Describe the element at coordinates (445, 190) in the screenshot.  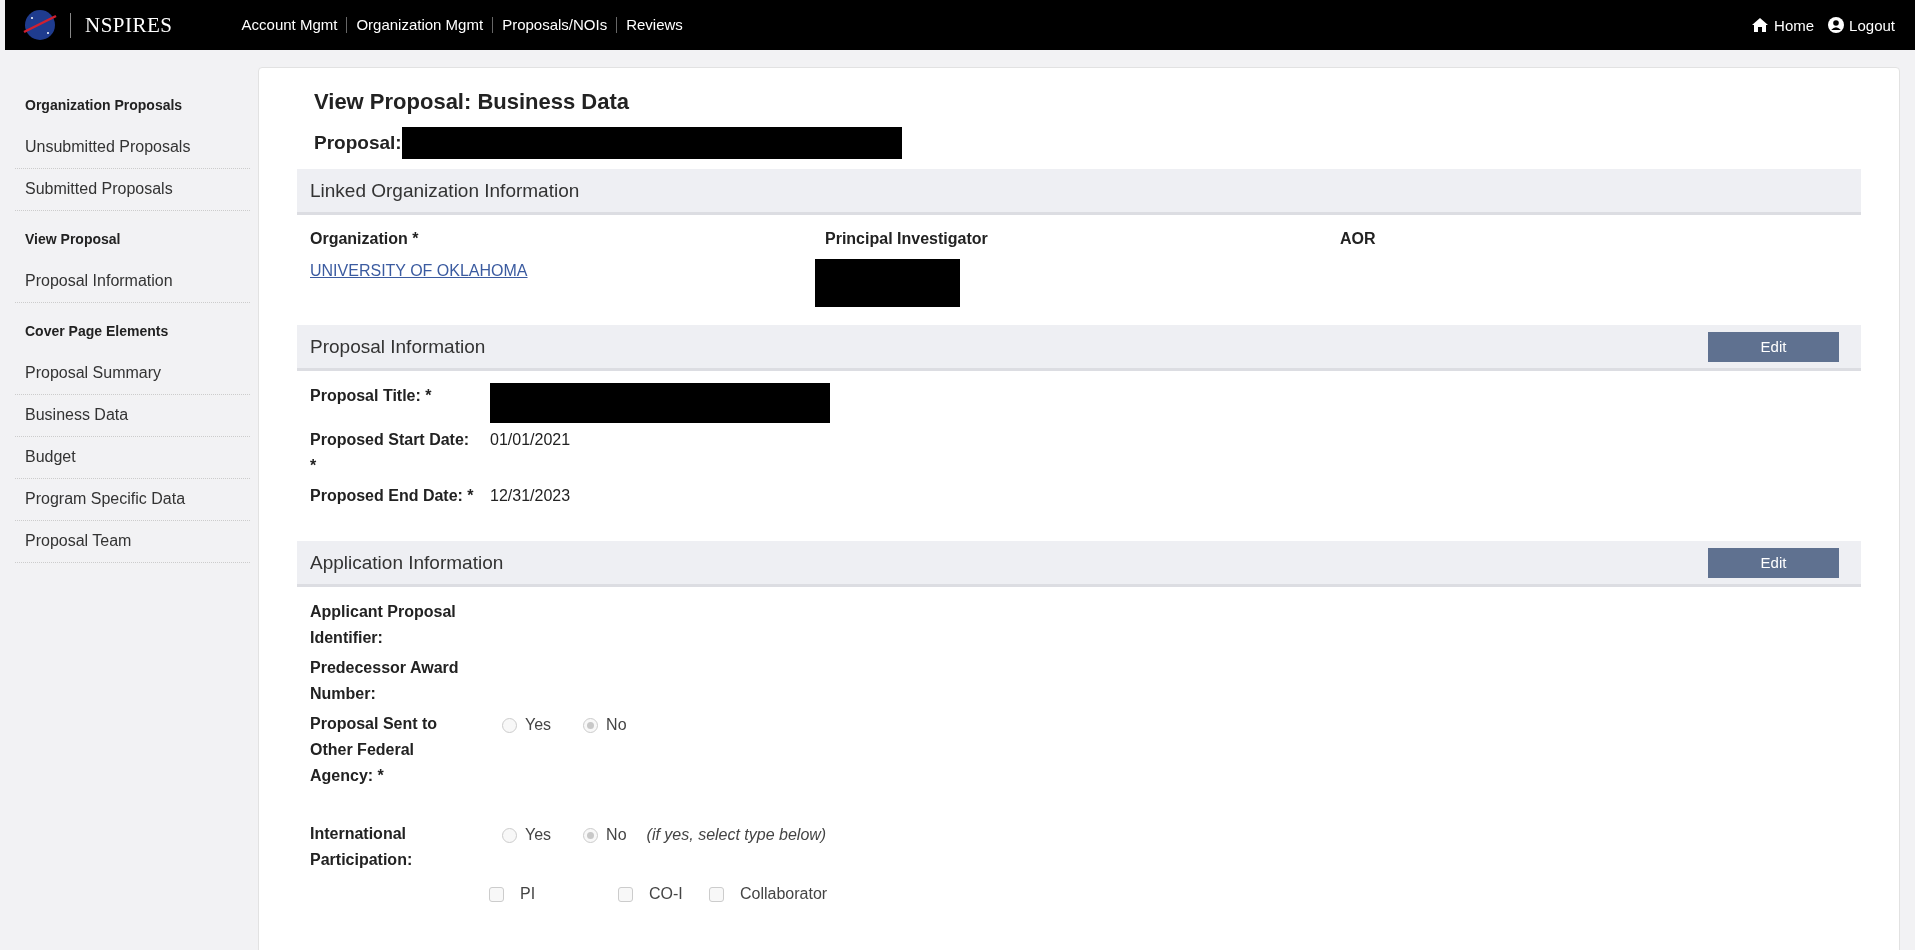
I see `section-title: Linked Organization Information` at that location.